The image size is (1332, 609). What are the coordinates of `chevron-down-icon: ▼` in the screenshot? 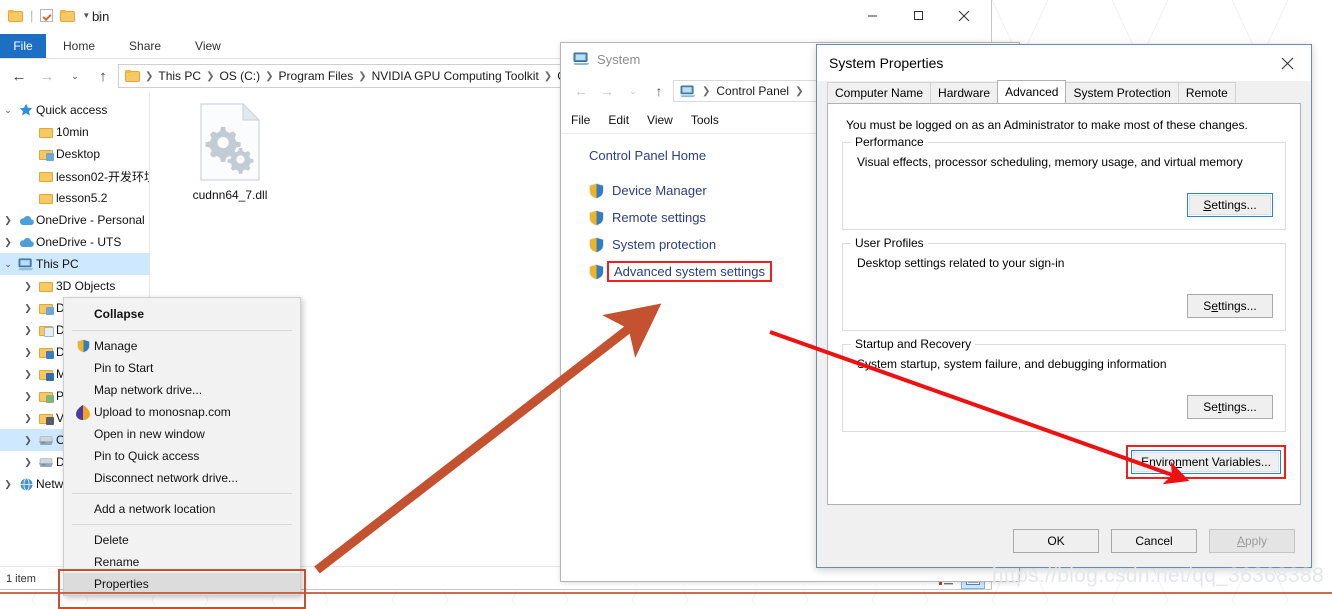 It's located at (86, 15).